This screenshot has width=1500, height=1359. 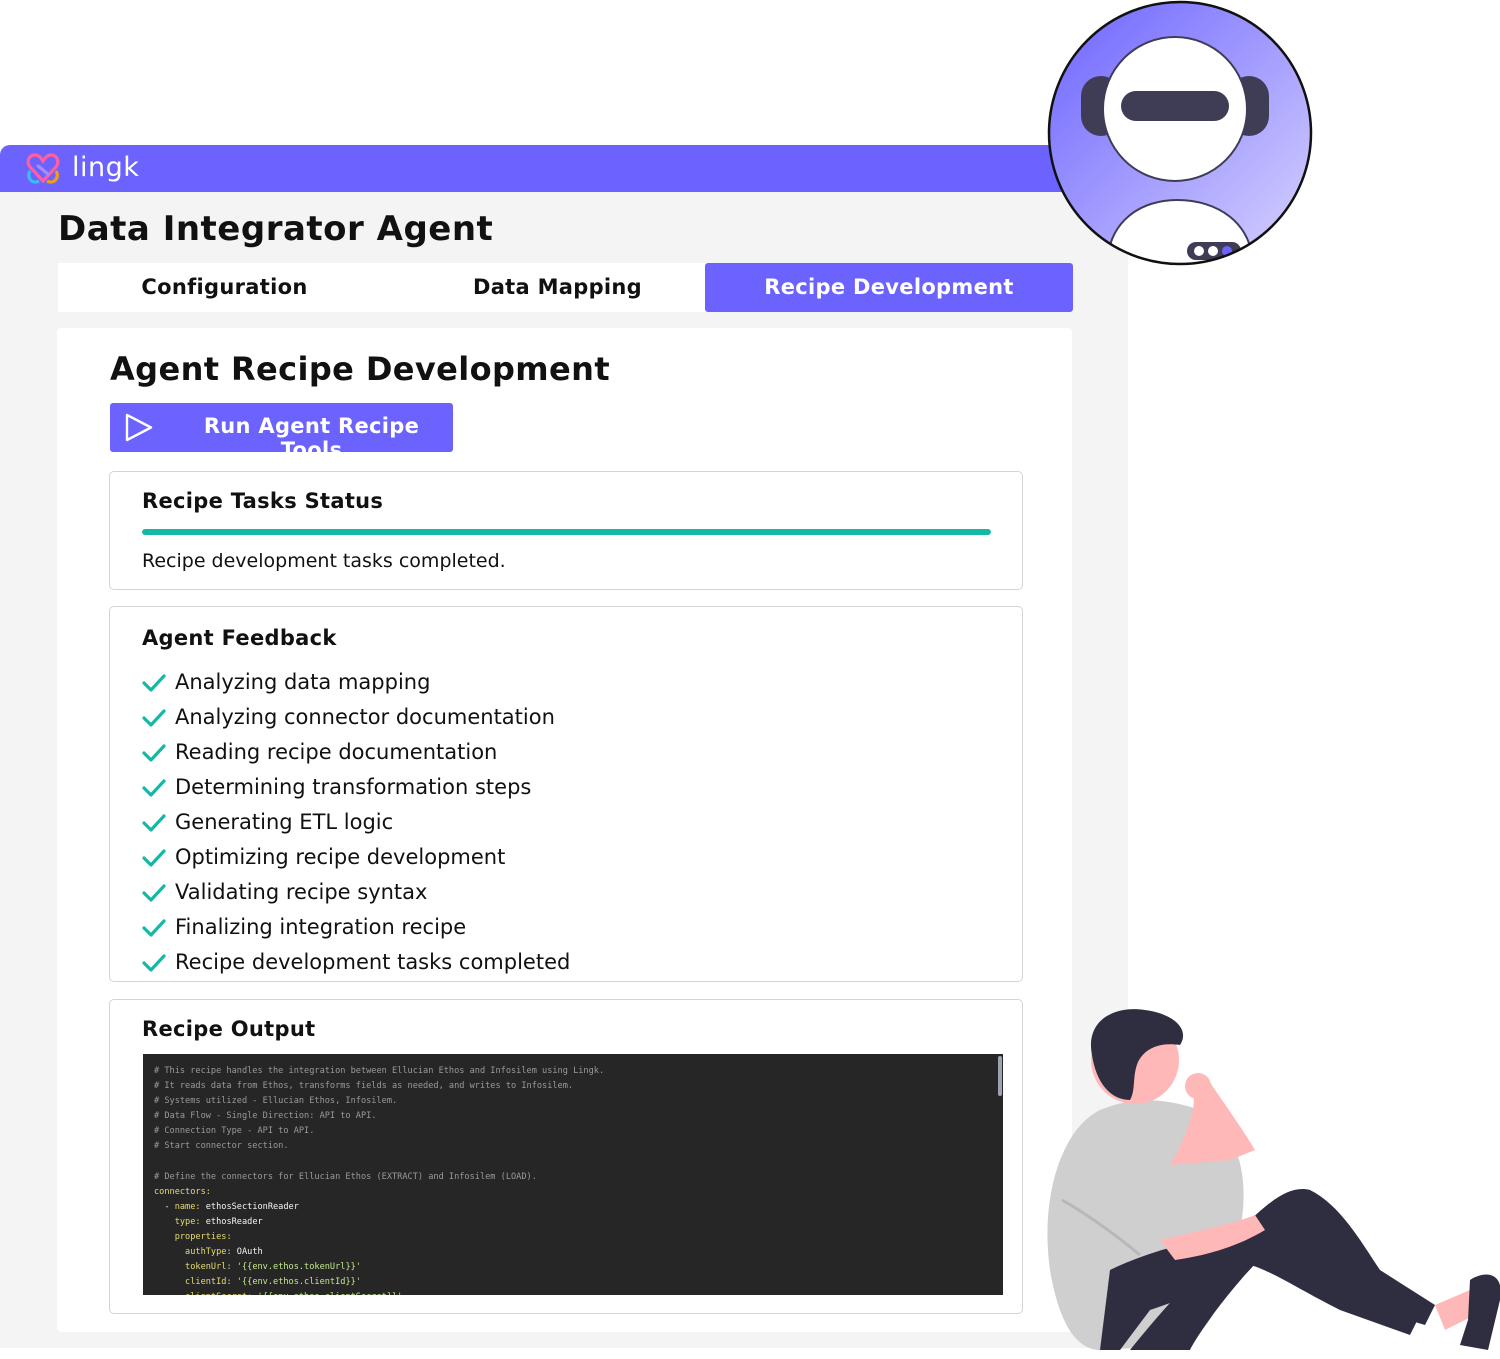 I want to click on thinking-person-illustration, so click(x=1273, y=1179).